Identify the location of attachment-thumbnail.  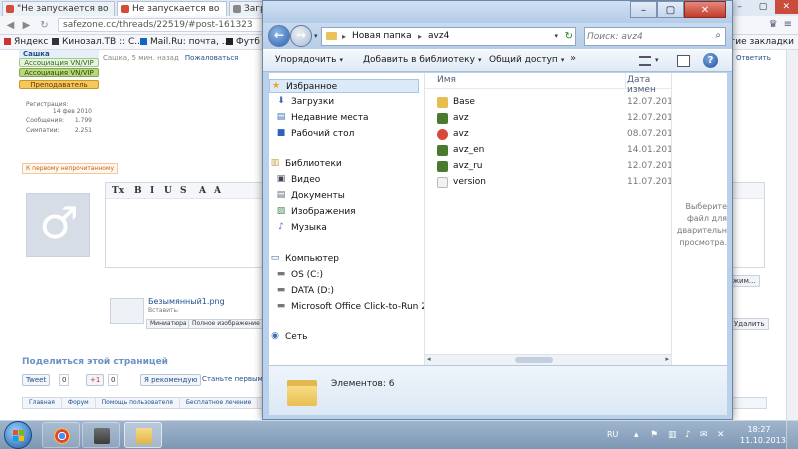
(127, 311).